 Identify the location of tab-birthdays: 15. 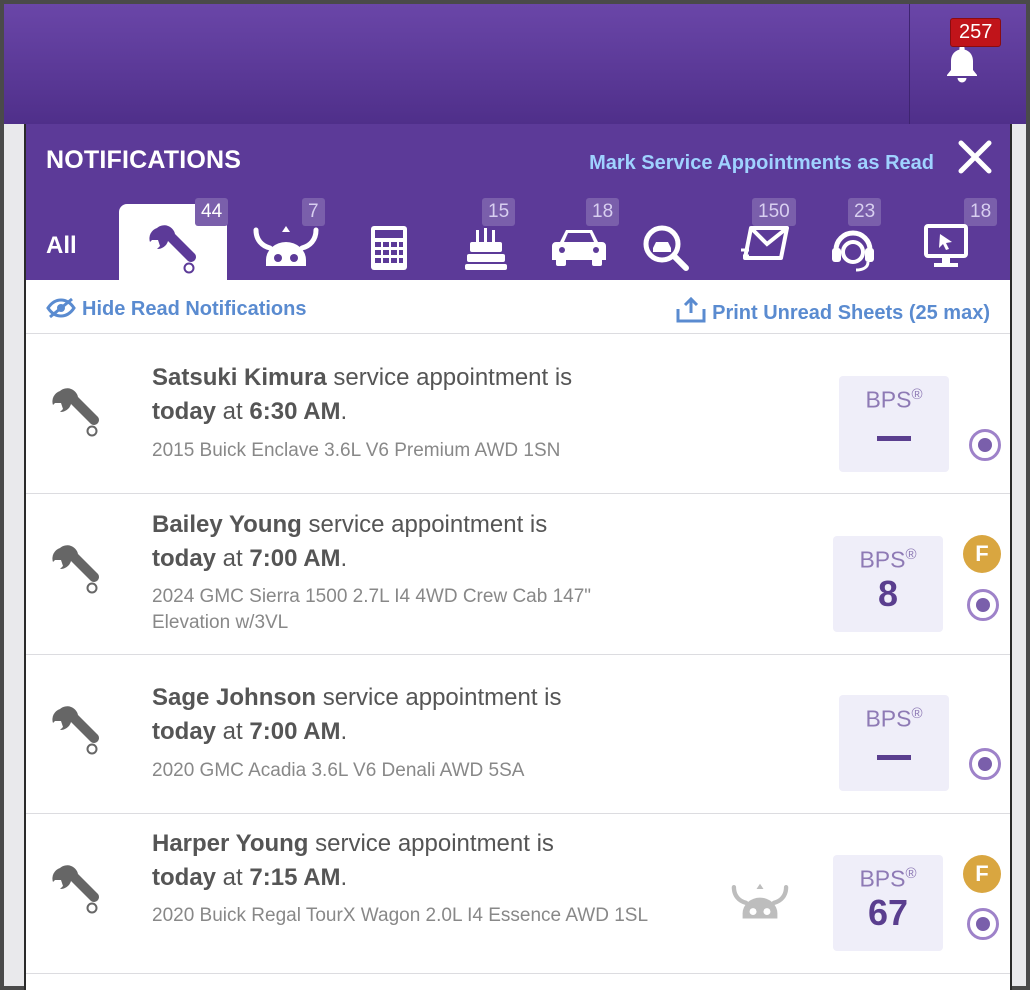
(486, 239).